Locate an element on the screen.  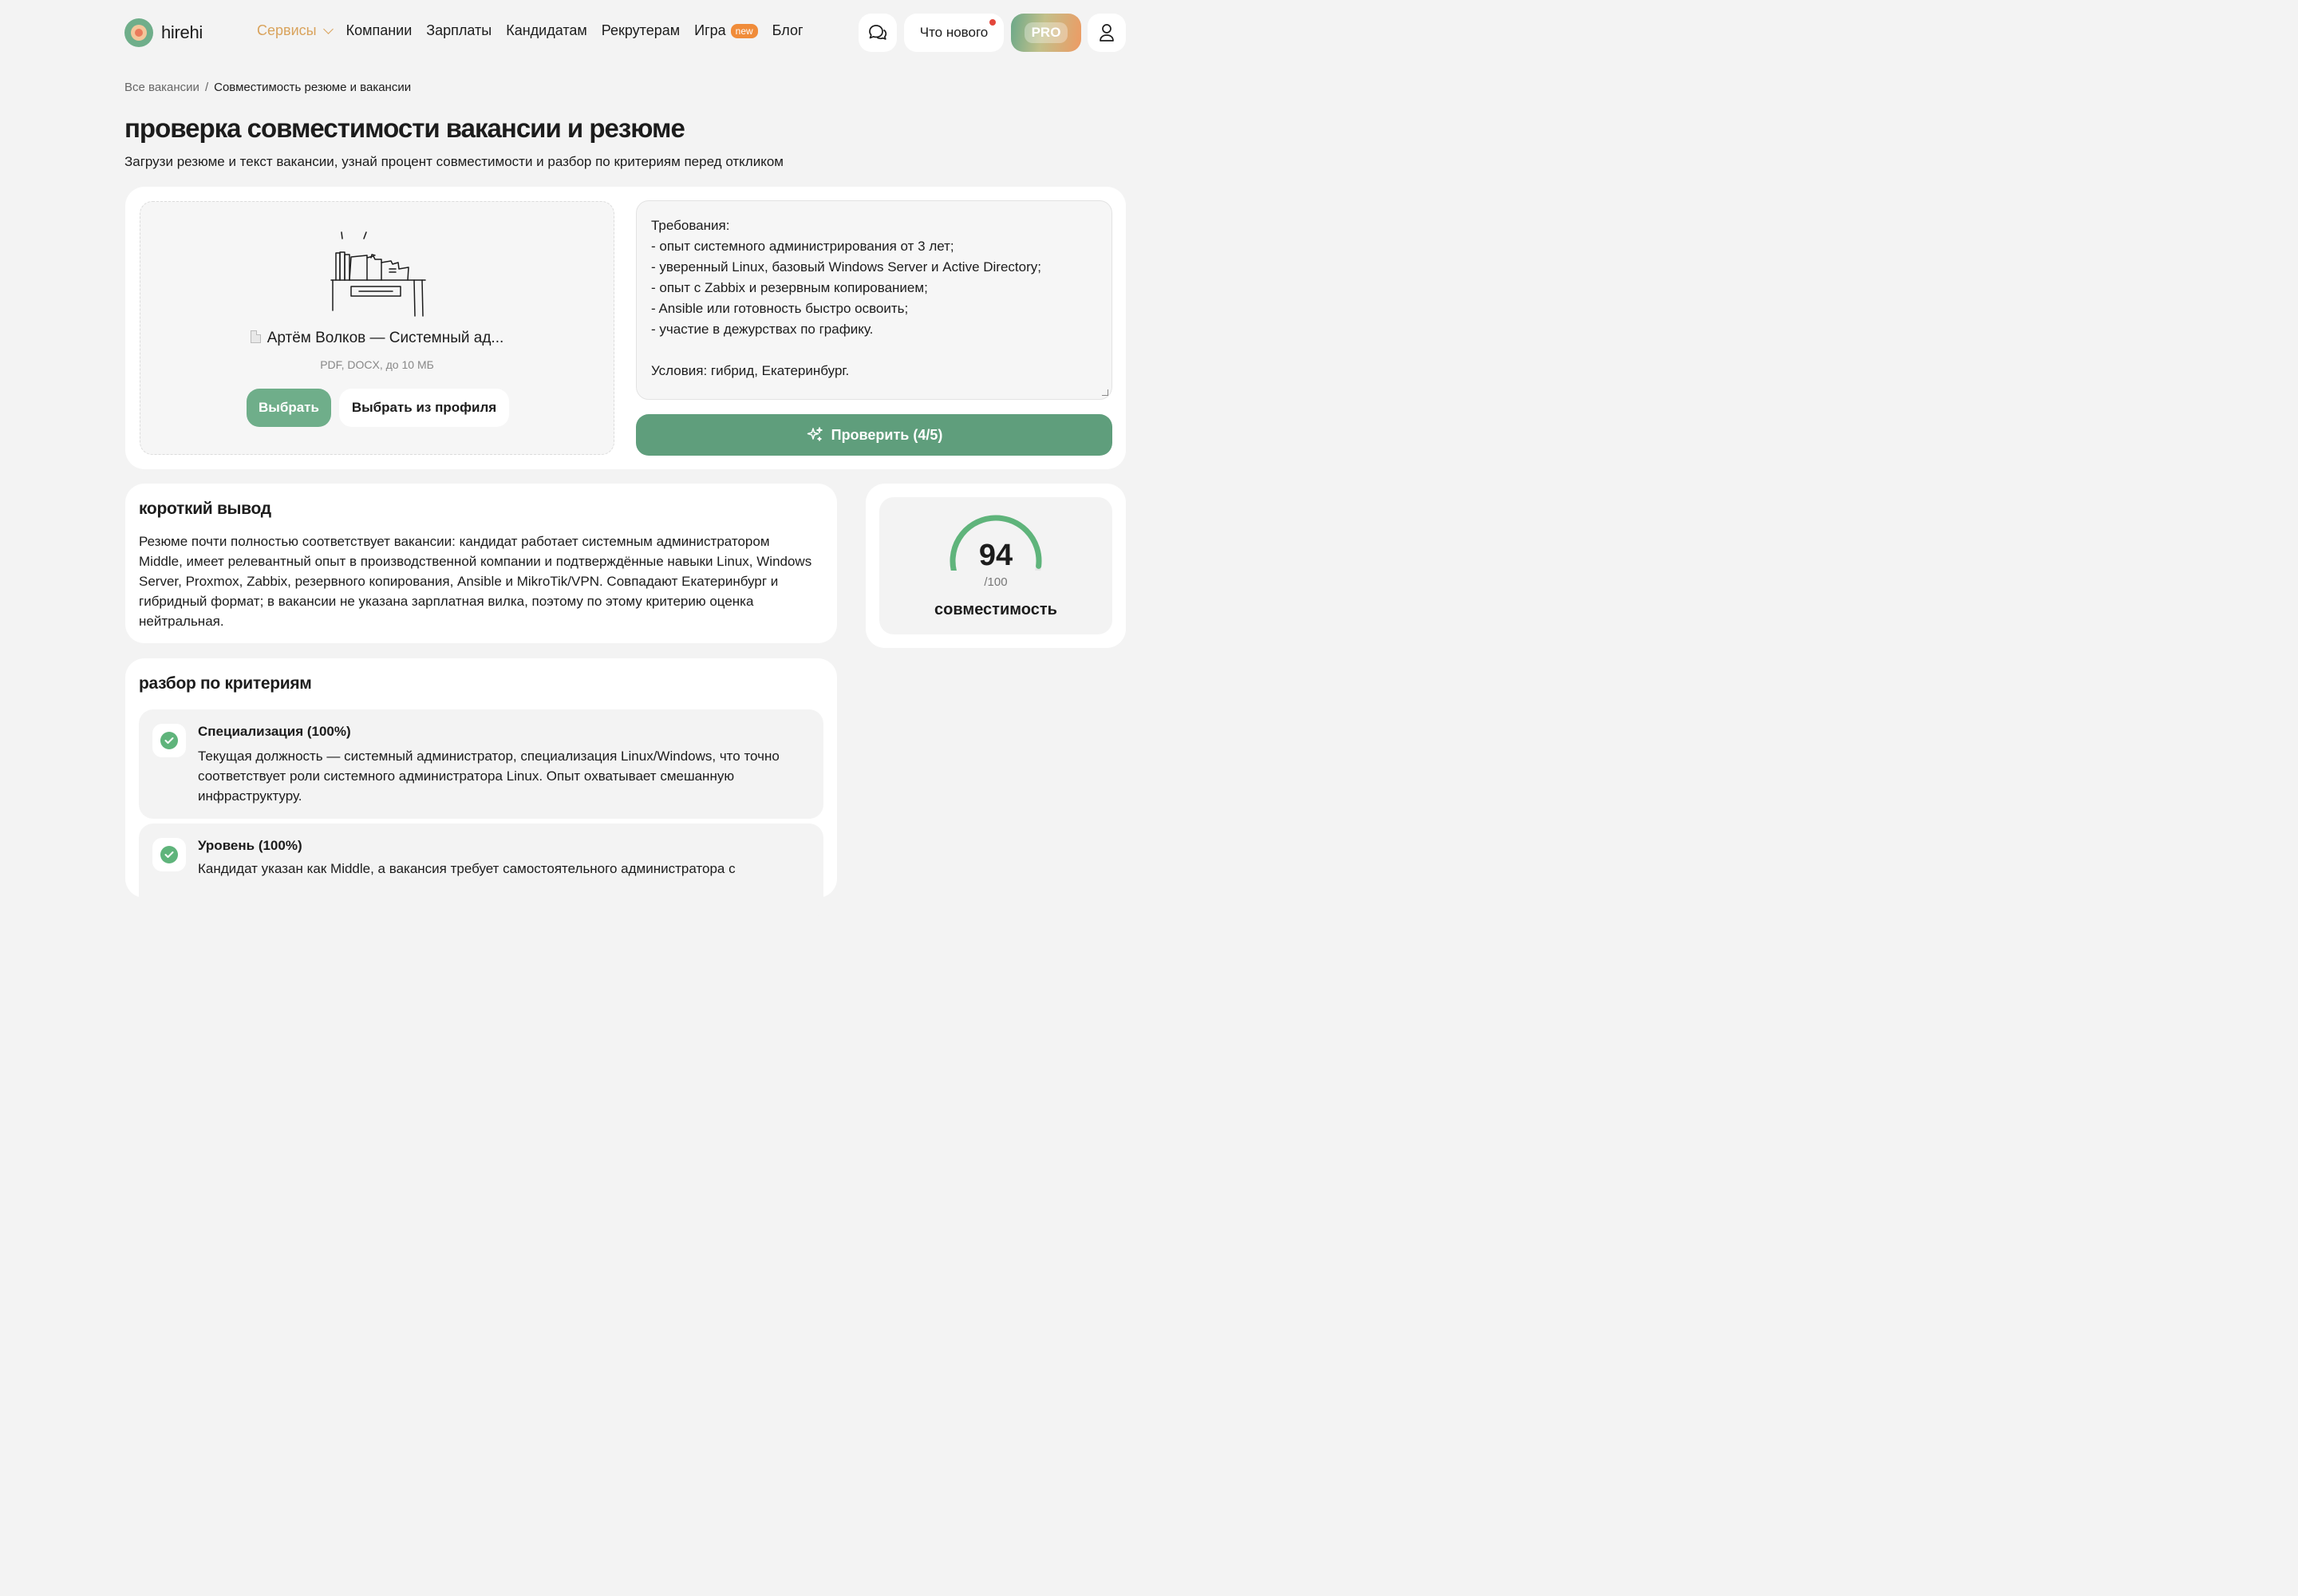
file-format-hint: PDF, DOCX, до 10 МБ is located at coordinates (377, 364).